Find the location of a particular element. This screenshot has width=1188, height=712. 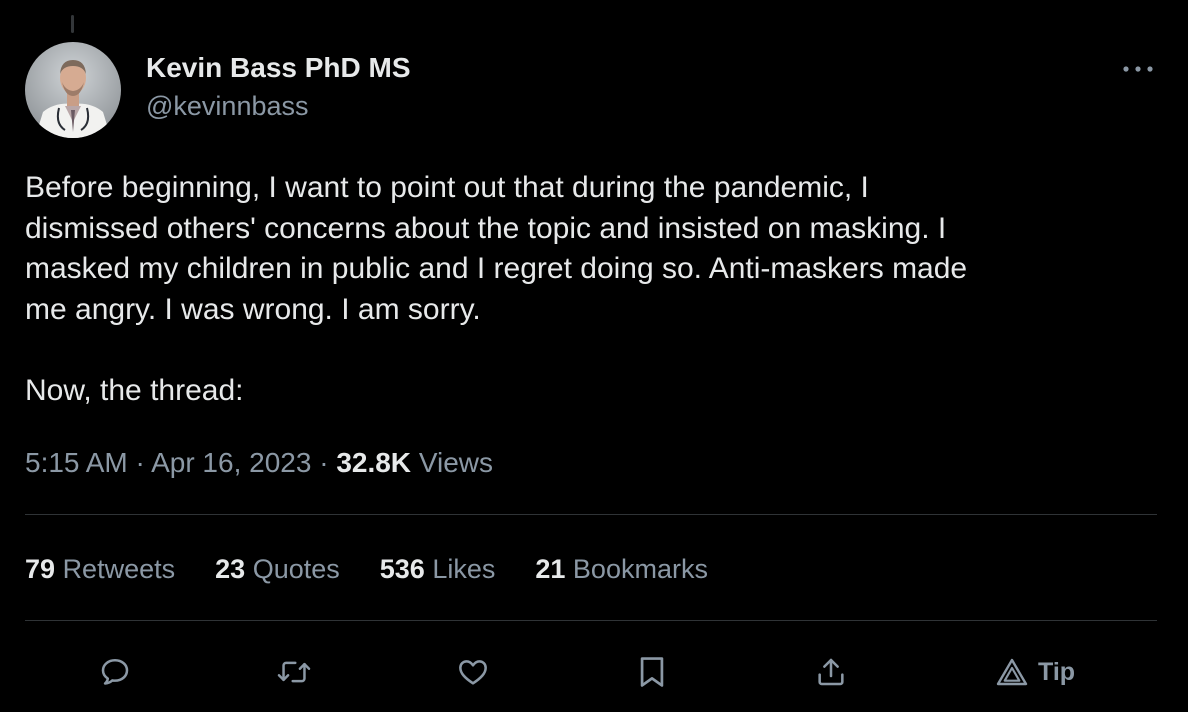

avatar is located at coordinates (73, 90).